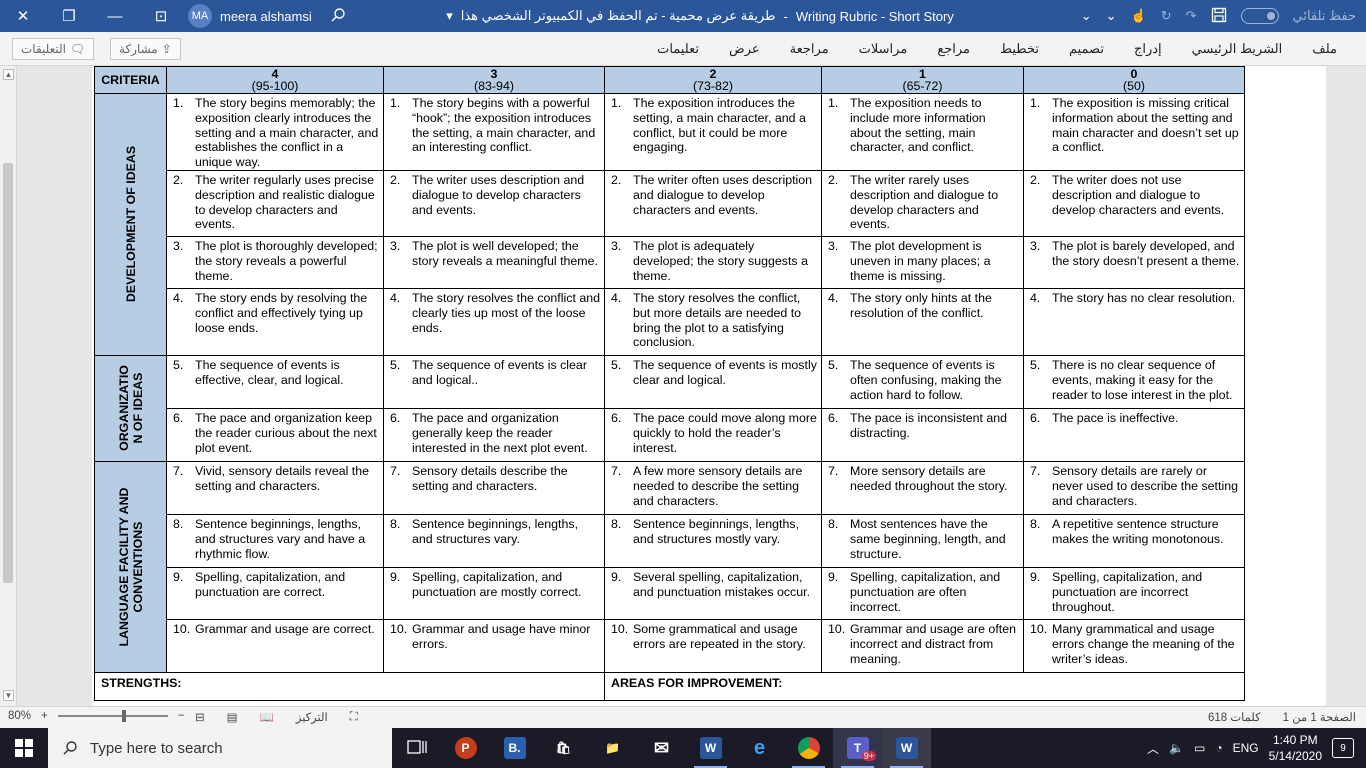 This screenshot has height=768, width=1366. What do you see at coordinates (267, 717) in the screenshot?
I see `read-mode-icon: 📖` at bounding box center [267, 717].